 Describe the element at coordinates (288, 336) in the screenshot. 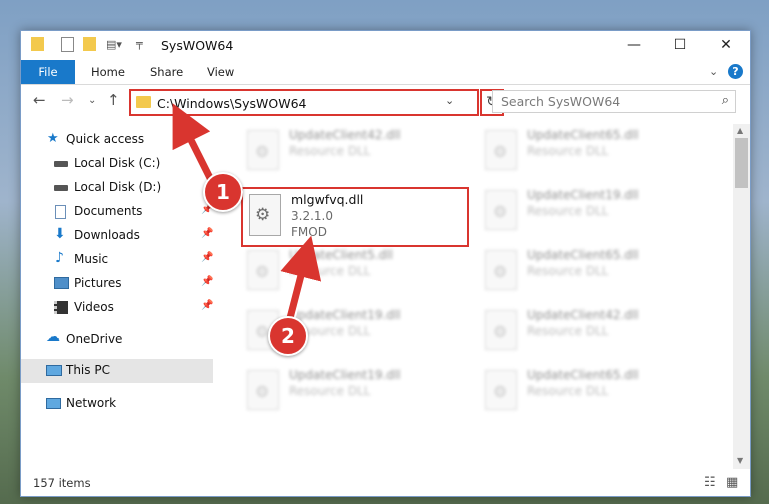

I see `callout-badge-2: 2` at that location.